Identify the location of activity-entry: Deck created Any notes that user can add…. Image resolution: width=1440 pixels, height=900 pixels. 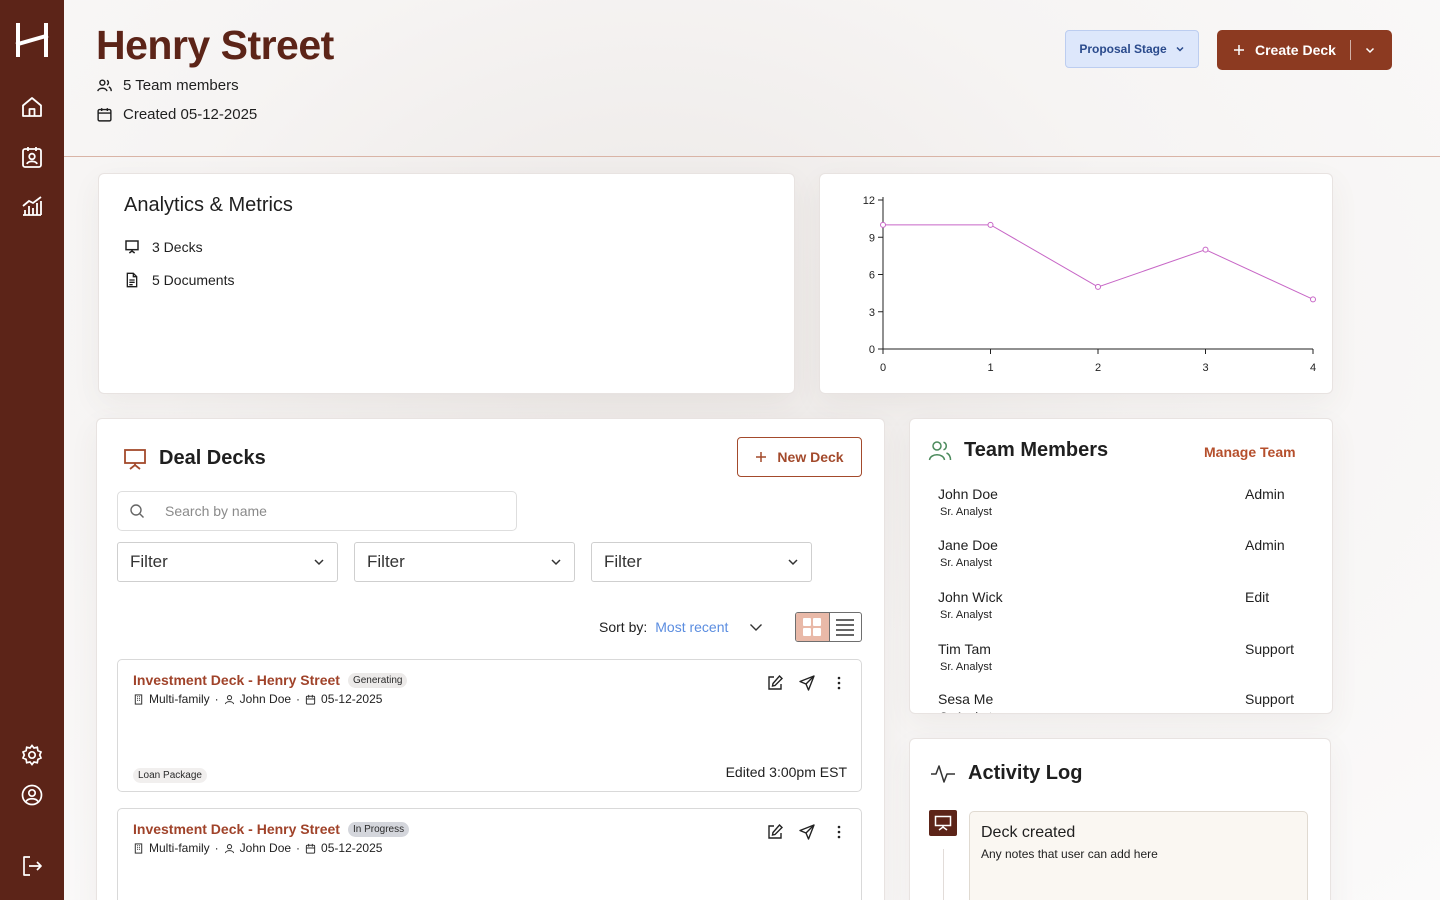
(1138, 855).